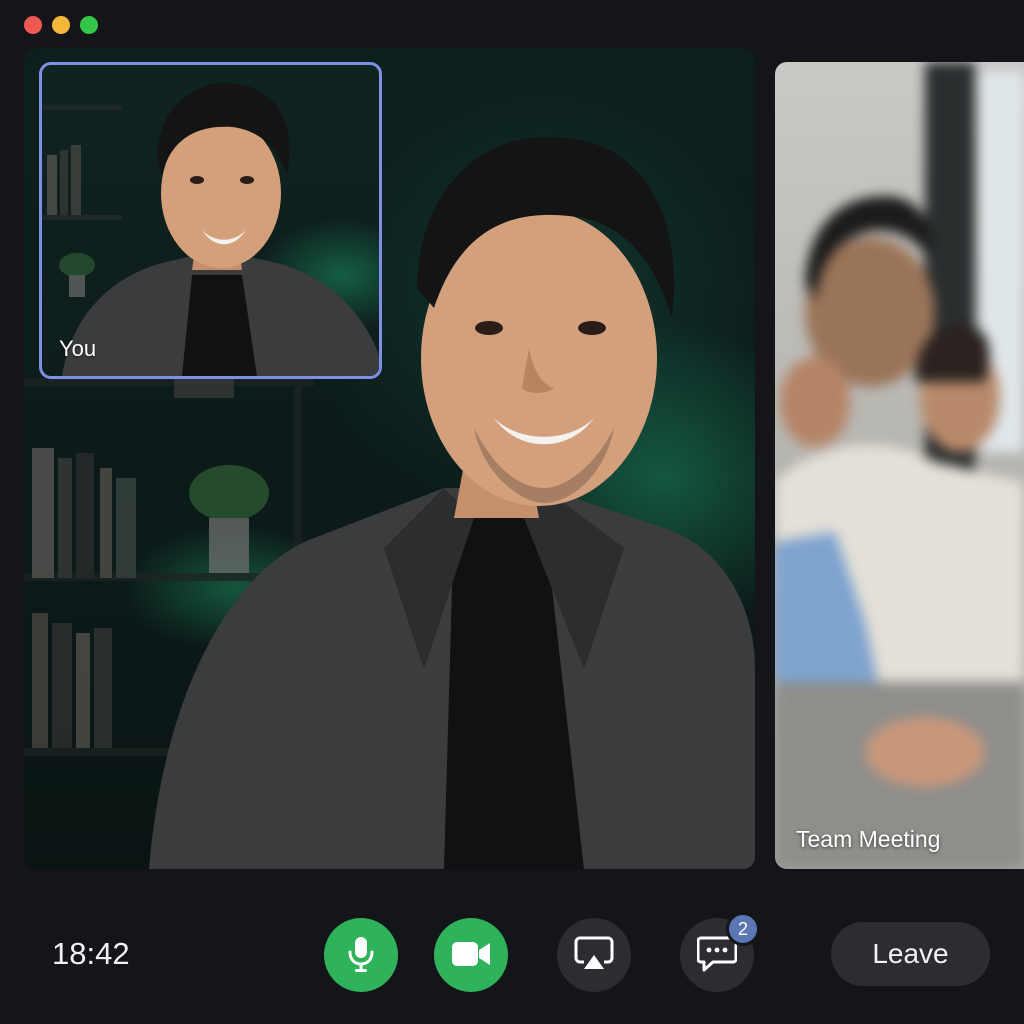  Describe the element at coordinates (91, 953) in the screenshot. I see `meeting-clock: 18:42` at that location.